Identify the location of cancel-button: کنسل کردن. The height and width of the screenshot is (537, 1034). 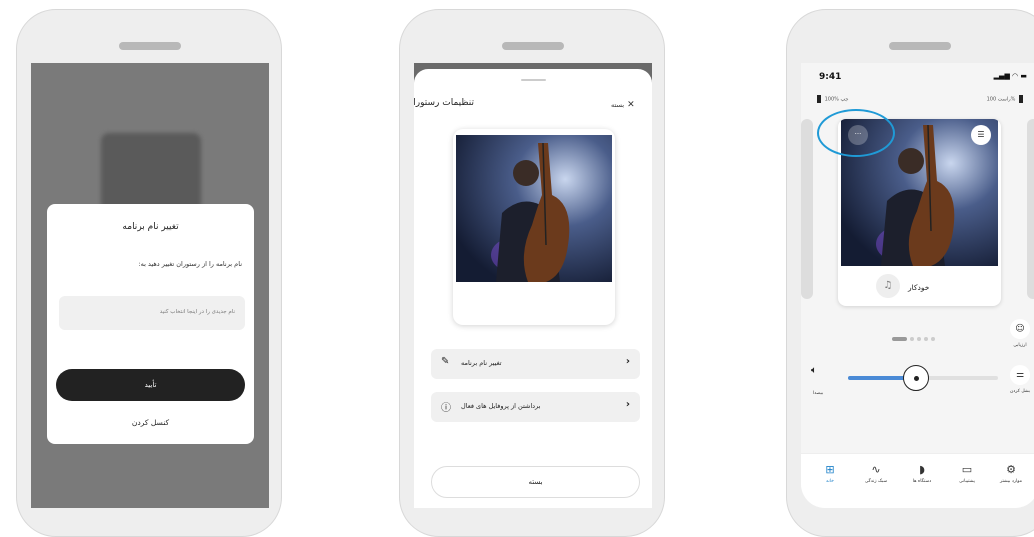
(150, 422).